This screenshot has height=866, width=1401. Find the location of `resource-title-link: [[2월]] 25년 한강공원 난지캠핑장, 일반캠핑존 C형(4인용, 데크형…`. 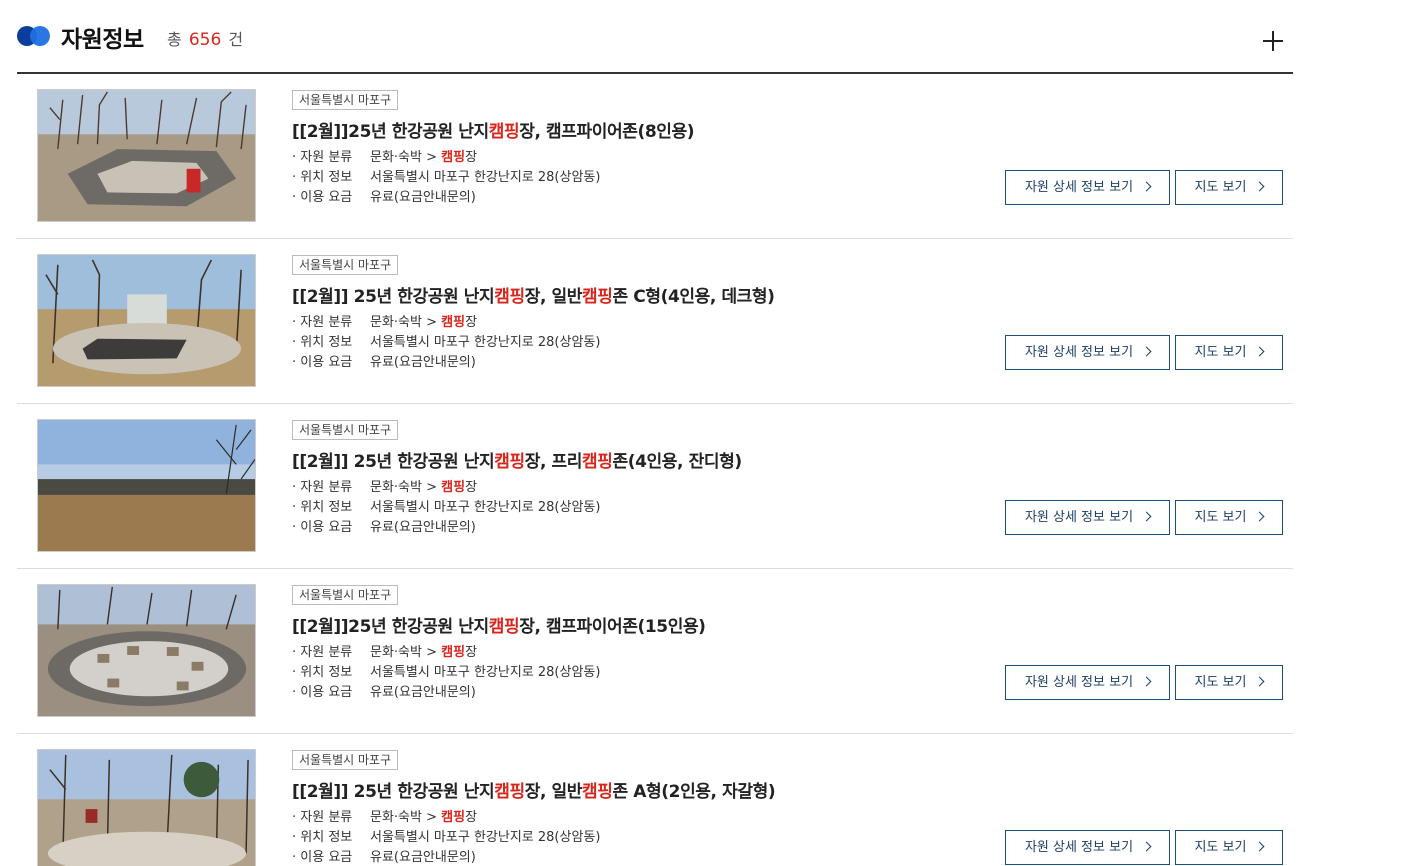

resource-title-link: [[2월]] 25년 한강공원 난지캠핑장, 일반캠핑존 C형(4인용, 데크형… is located at coordinates (533, 294).